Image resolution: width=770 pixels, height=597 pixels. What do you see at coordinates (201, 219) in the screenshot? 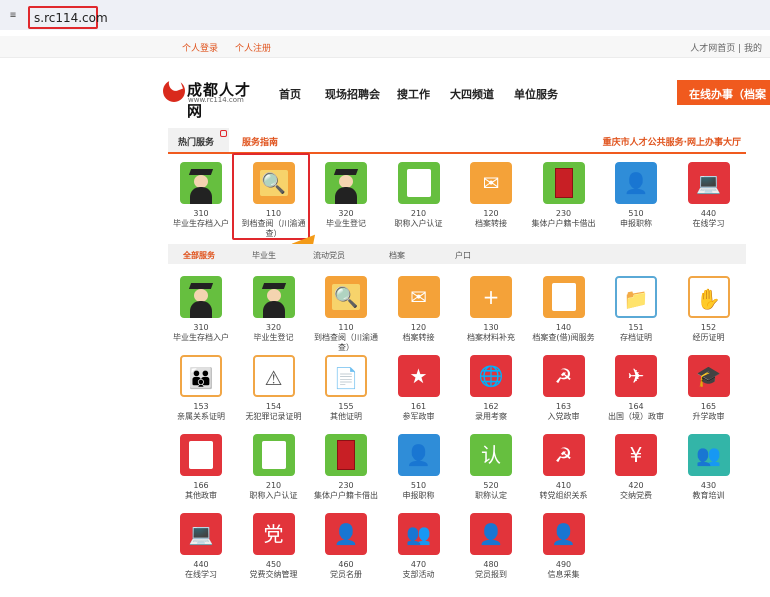
I see `service-tile-label: 310 毕业生存档入户` at bounding box center [201, 219].